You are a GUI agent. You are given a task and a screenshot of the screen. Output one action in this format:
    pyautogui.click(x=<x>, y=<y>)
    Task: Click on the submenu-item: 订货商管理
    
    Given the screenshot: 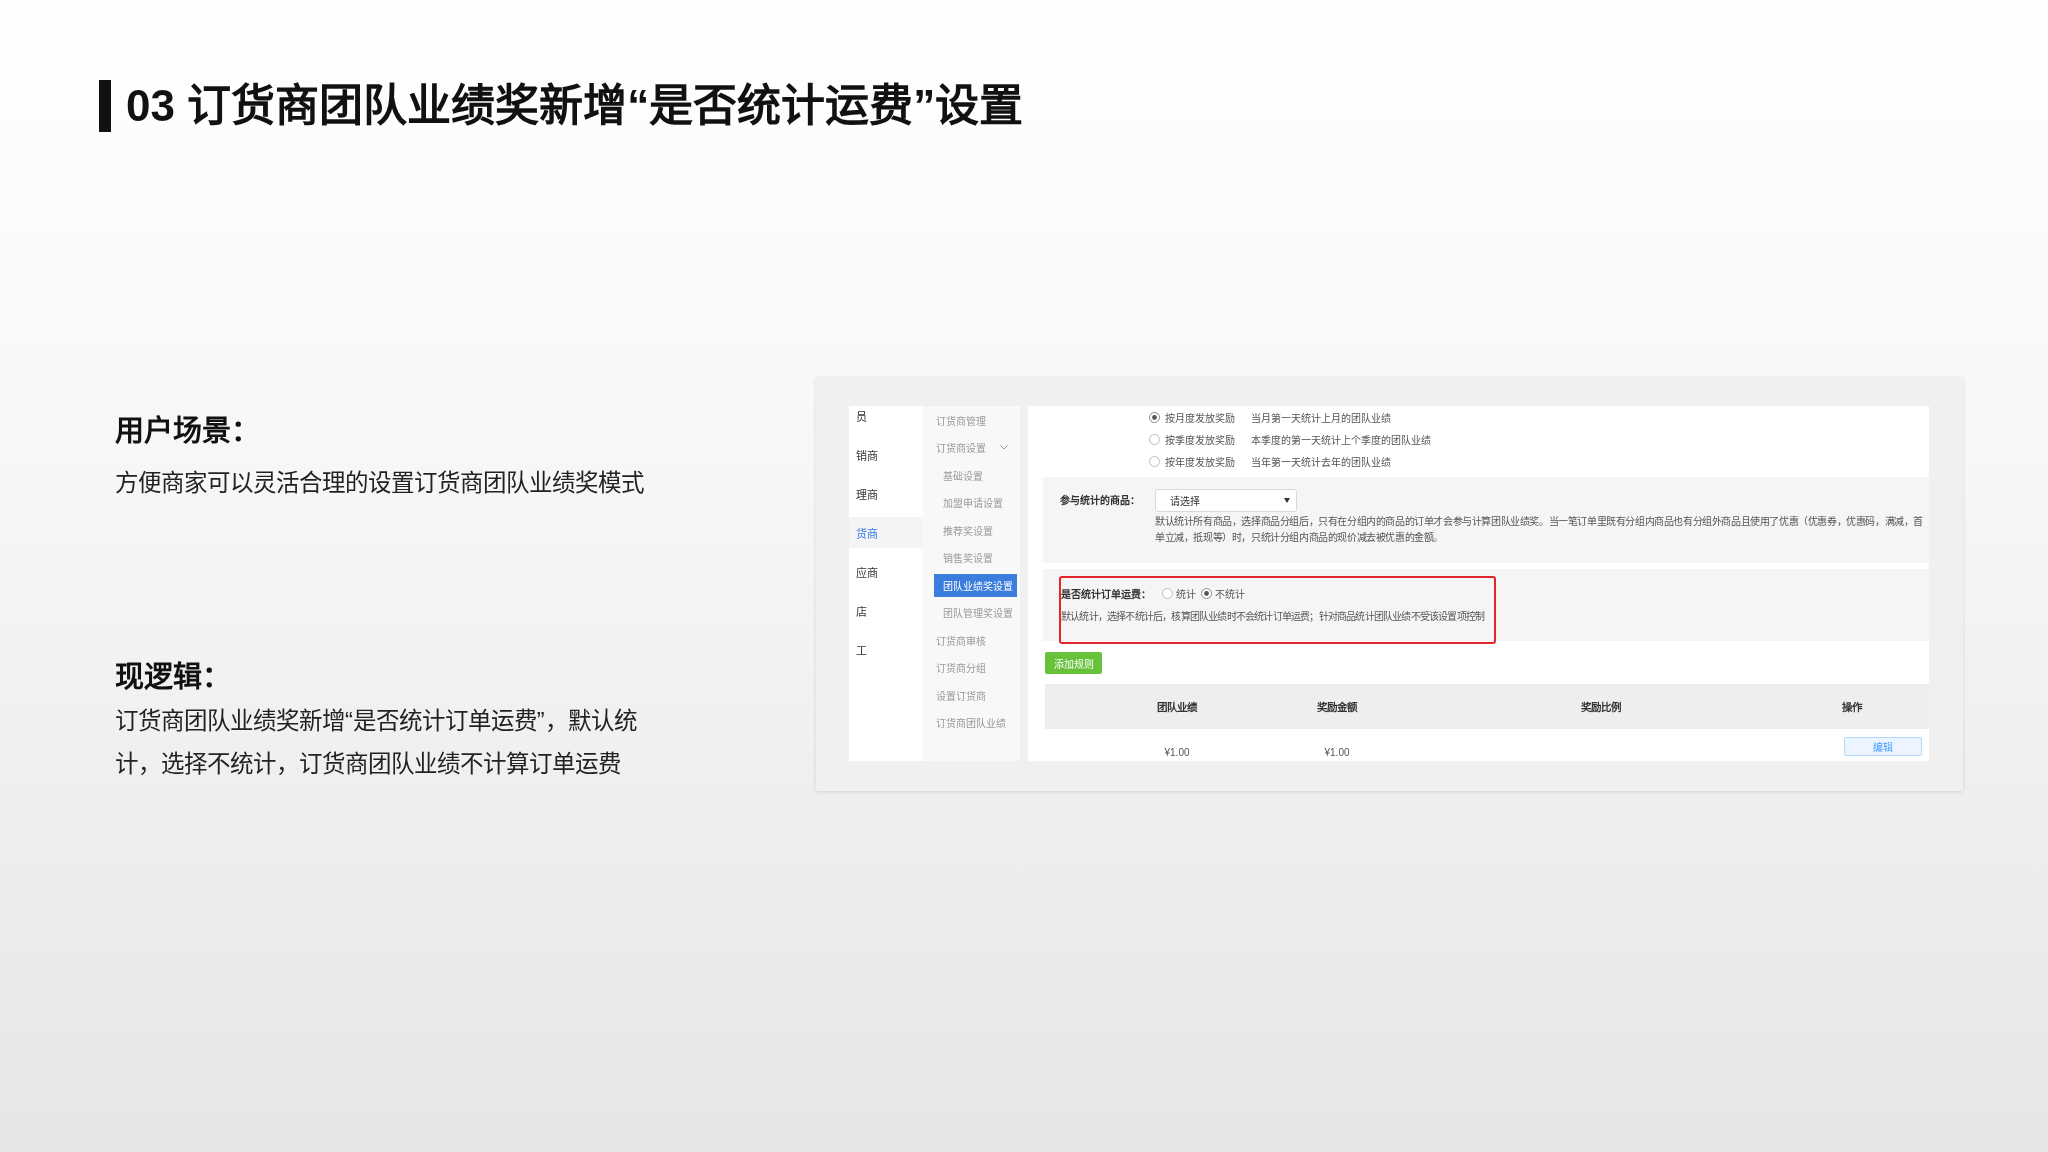 What is the action you would take?
    pyautogui.click(x=971, y=420)
    